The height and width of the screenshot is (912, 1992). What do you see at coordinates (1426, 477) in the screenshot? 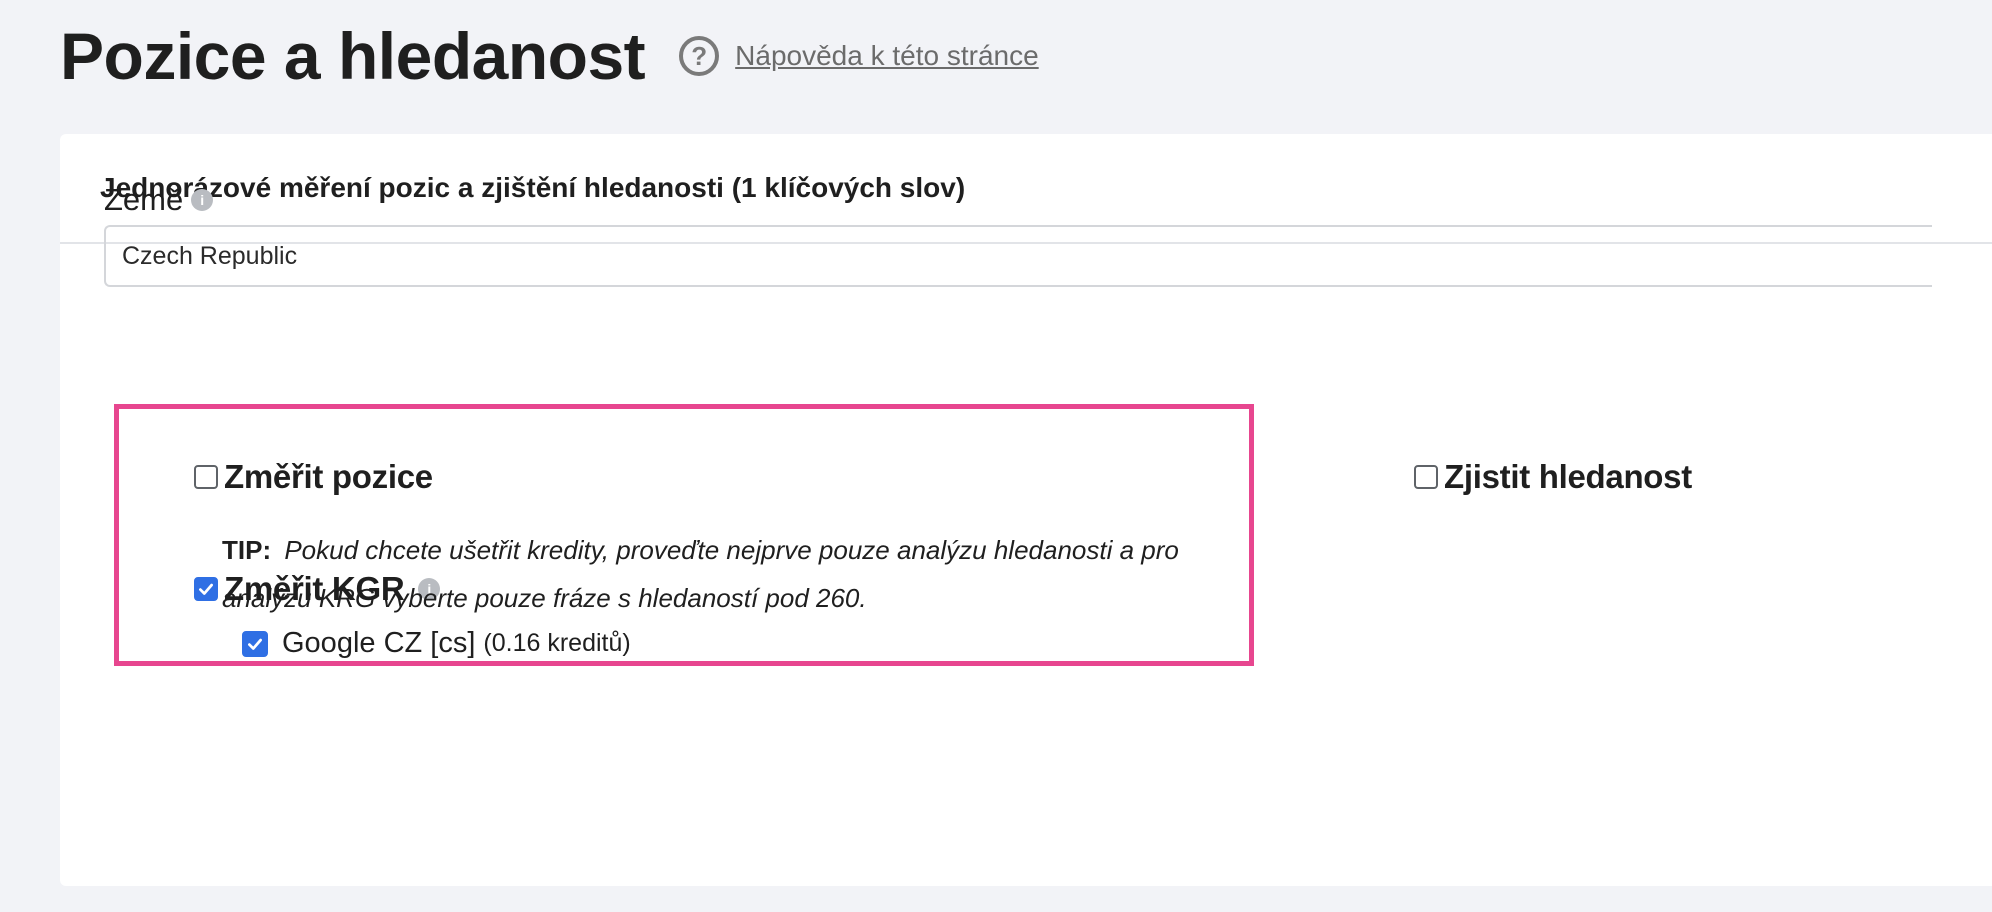
I see `search-volume-checkbox` at bounding box center [1426, 477].